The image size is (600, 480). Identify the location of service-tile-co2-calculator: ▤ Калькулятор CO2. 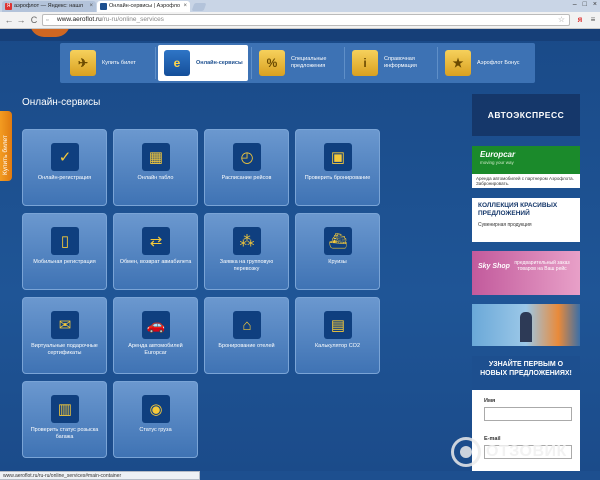
(337, 335).